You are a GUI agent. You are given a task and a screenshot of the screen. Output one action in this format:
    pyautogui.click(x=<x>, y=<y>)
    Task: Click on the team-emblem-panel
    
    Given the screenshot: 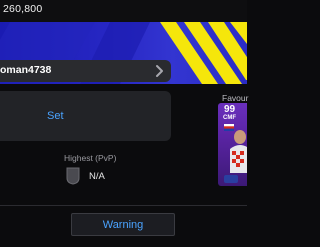 What is the action you would take?
    pyautogui.click(x=85, y=116)
    